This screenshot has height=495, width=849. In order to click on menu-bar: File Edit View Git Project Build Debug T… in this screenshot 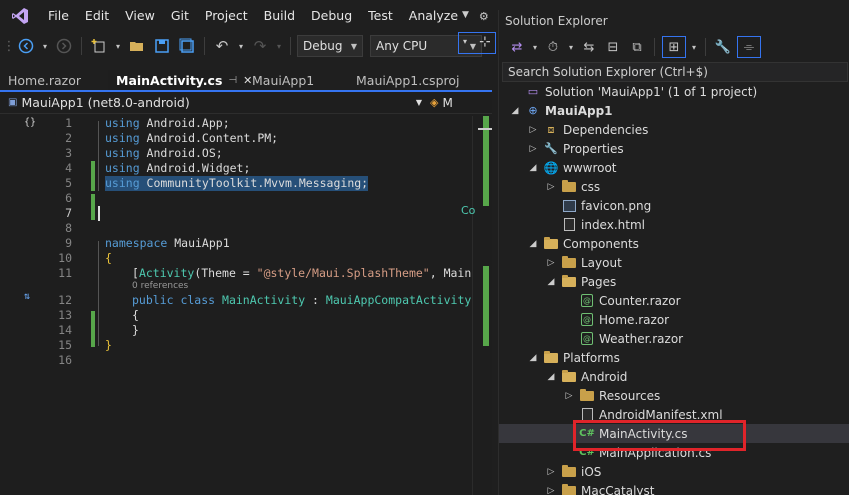, I will do `click(249, 16)`.